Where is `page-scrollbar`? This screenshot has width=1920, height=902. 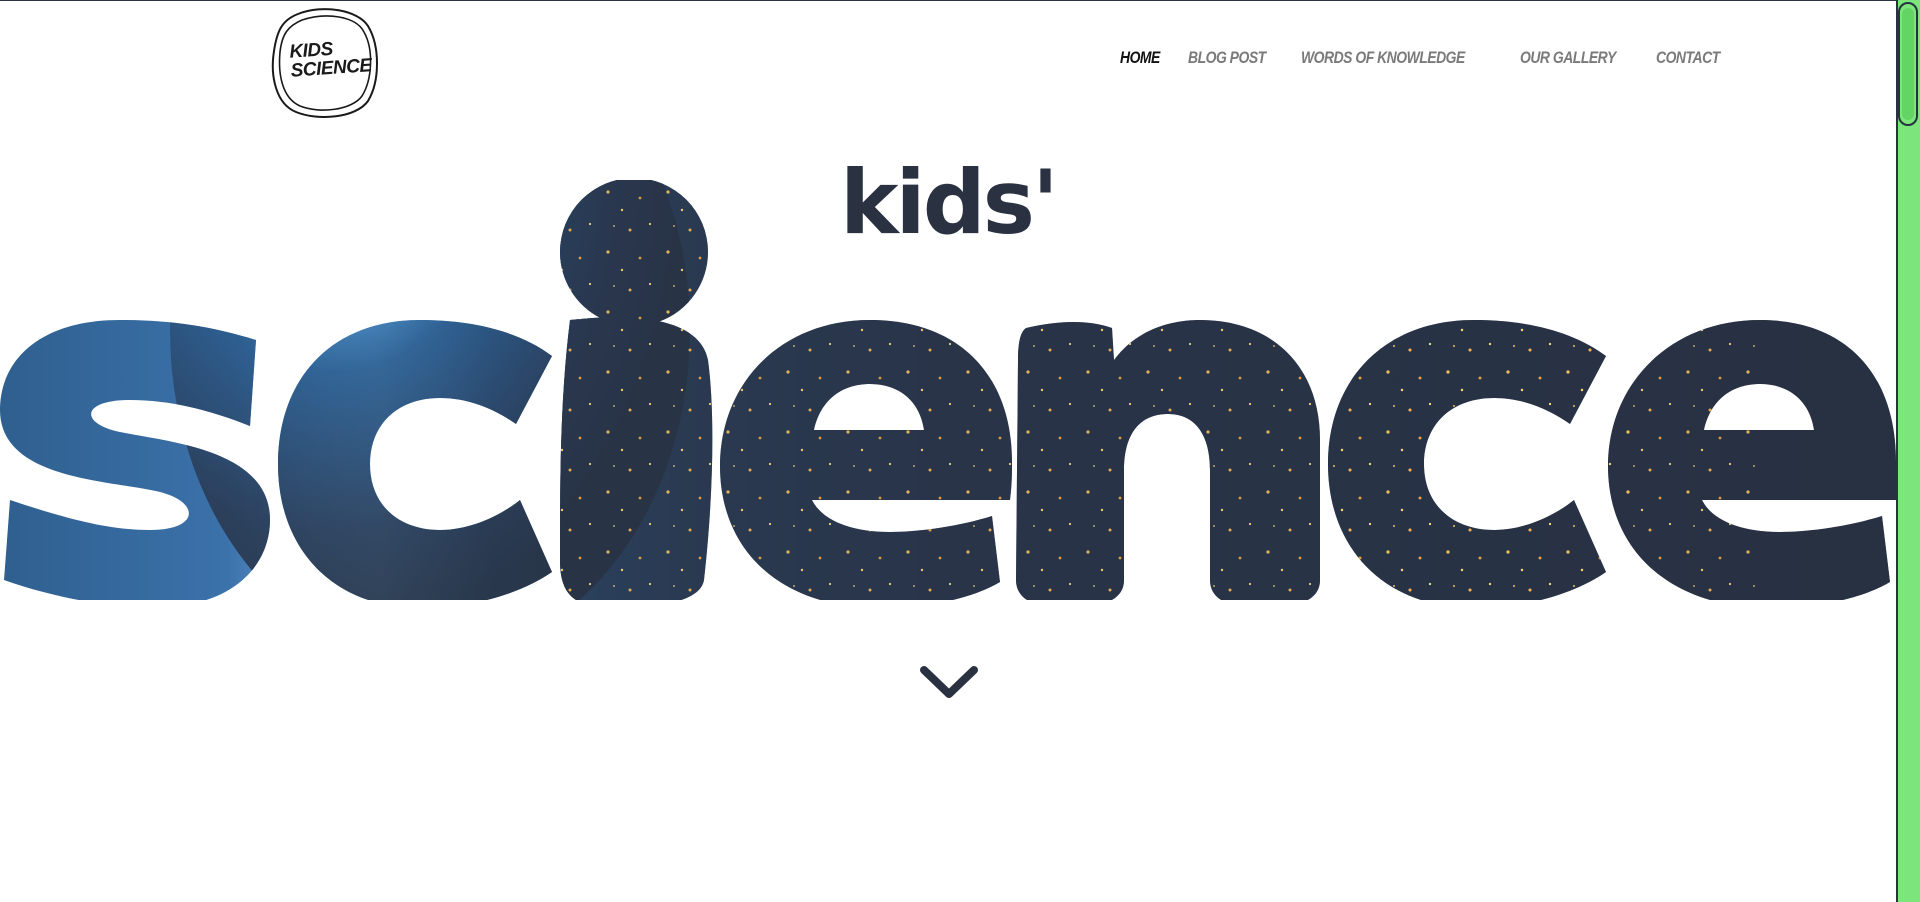 page-scrollbar is located at coordinates (1908, 451).